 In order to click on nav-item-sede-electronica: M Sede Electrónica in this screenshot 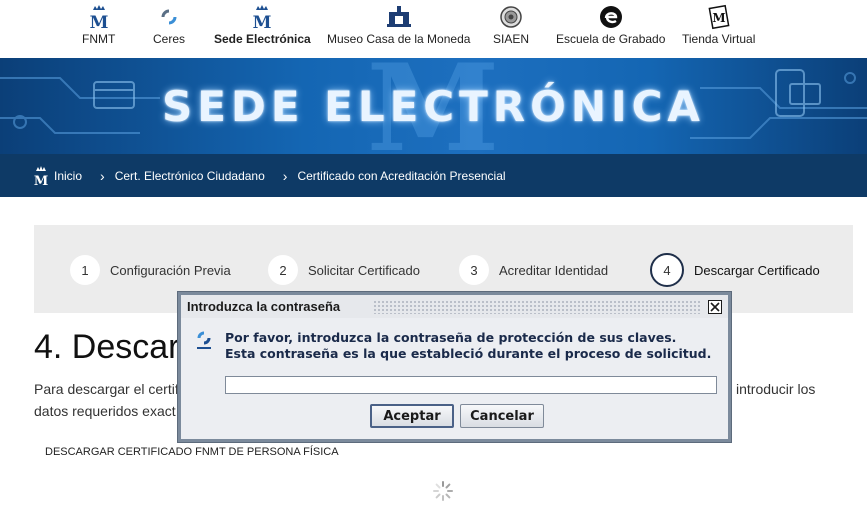, I will do `click(262, 24)`.